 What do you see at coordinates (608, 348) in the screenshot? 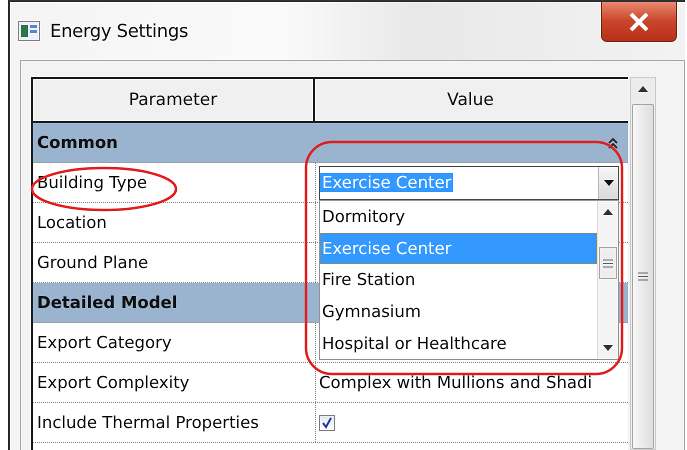
I see `scroll-down-icon` at bounding box center [608, 348].